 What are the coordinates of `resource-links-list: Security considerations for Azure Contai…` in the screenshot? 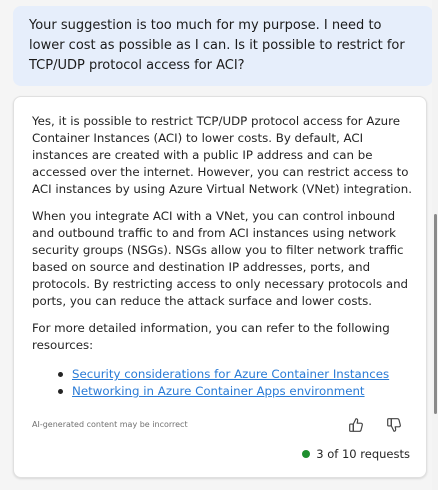 It's located at (222, 383).